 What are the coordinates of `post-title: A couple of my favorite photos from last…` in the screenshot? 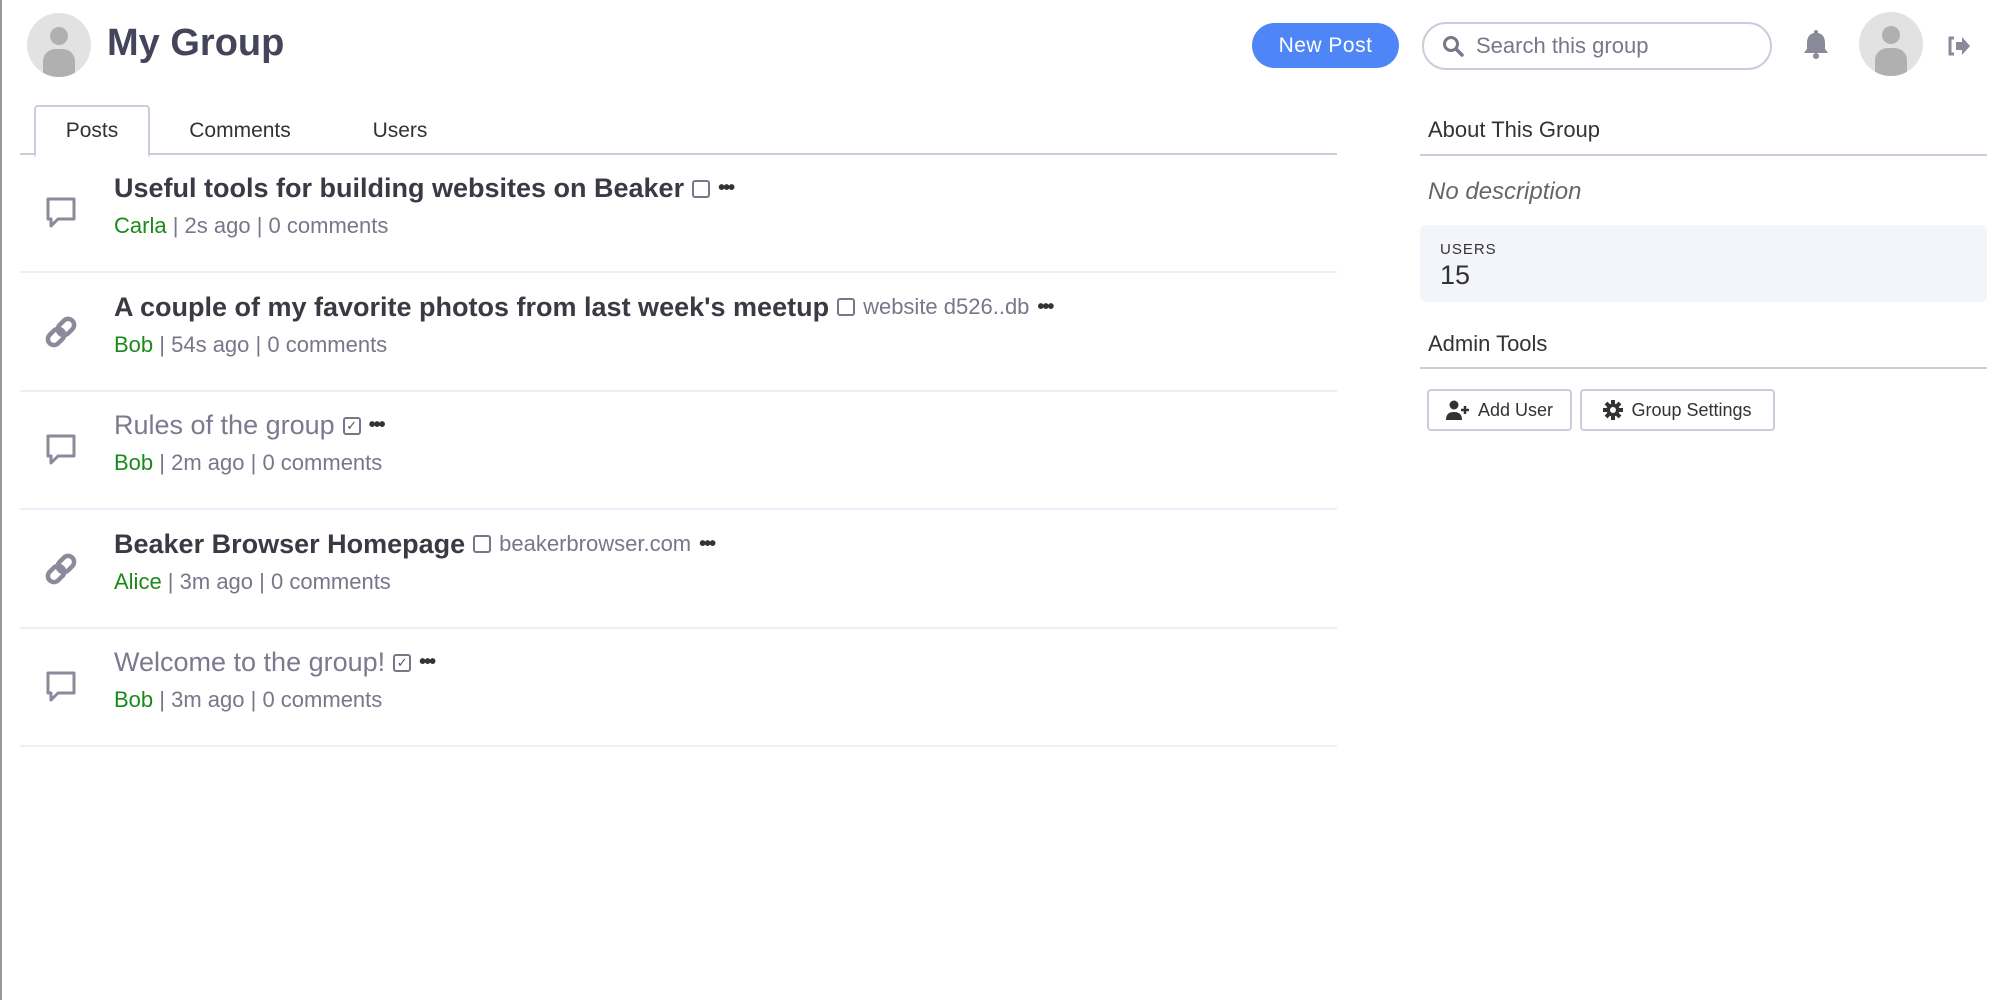 It's located at (471, 307).